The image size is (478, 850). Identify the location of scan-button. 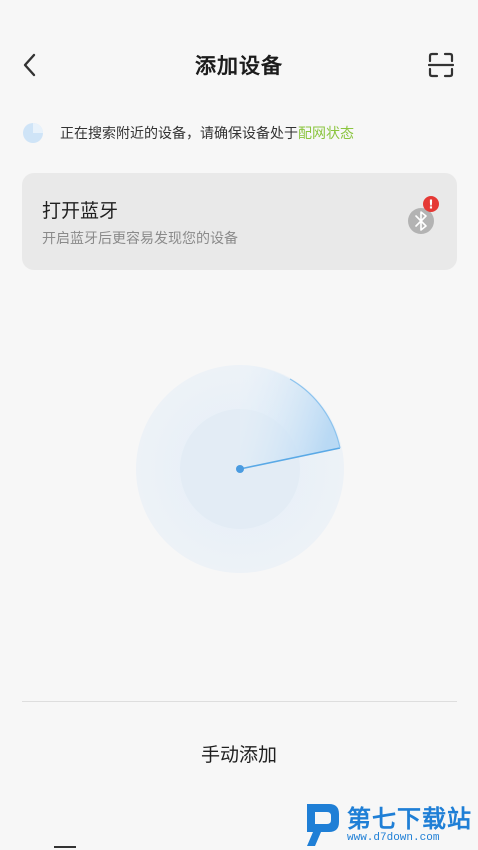
(441, 65).